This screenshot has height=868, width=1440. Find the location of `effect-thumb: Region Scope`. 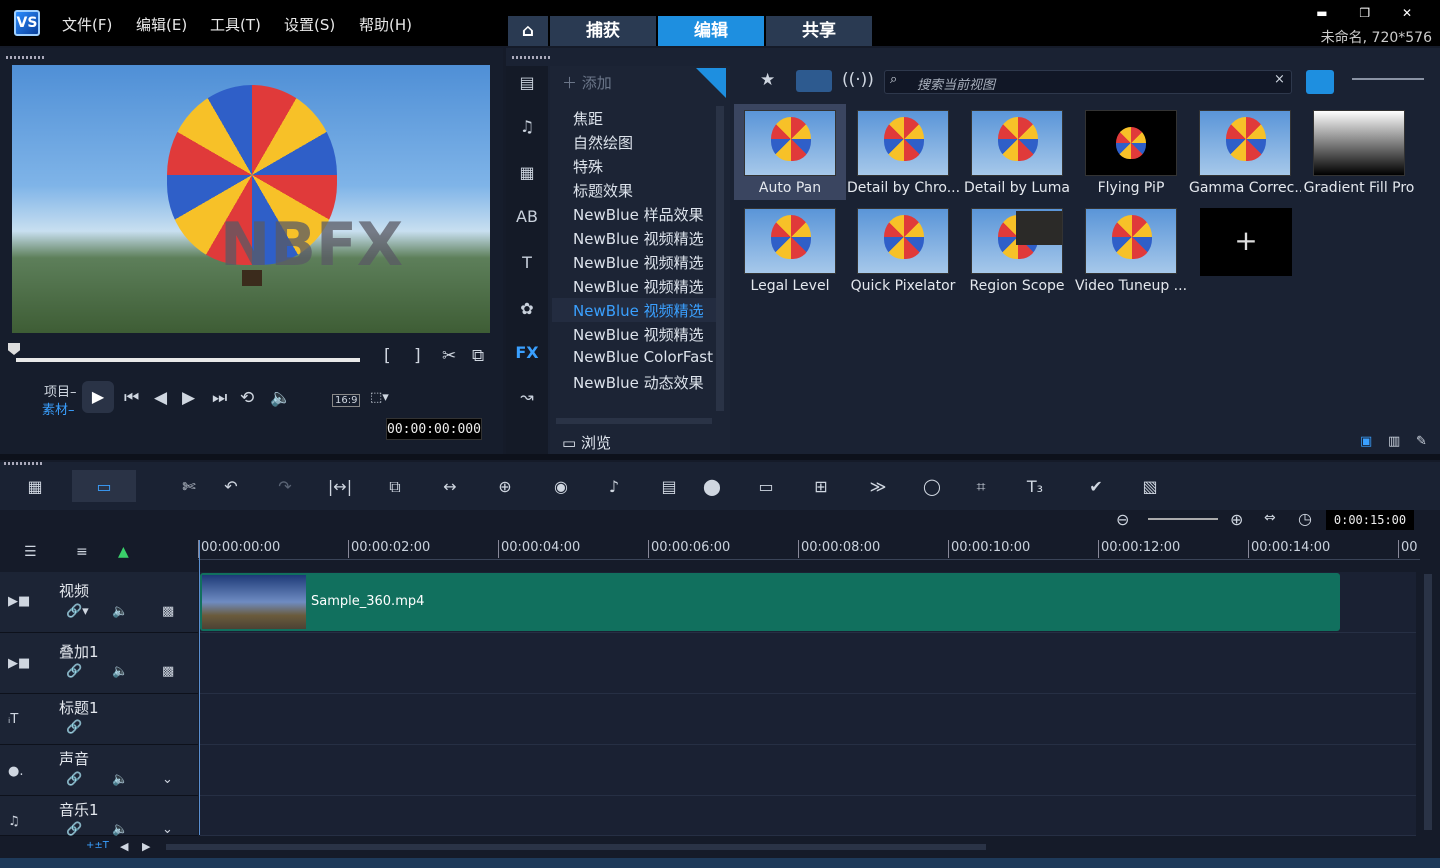

effect-thumb: Region Scope is located at coordinates (1017, 250).